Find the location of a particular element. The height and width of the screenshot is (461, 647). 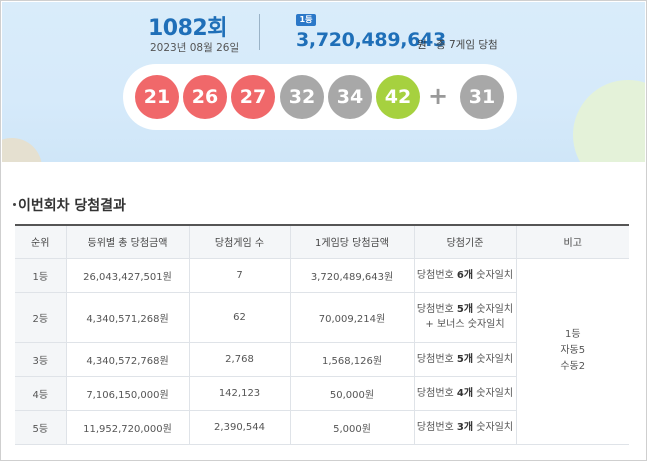

total-prize-cell: 7,106,150,000원 is located at coordinates (127, 393).